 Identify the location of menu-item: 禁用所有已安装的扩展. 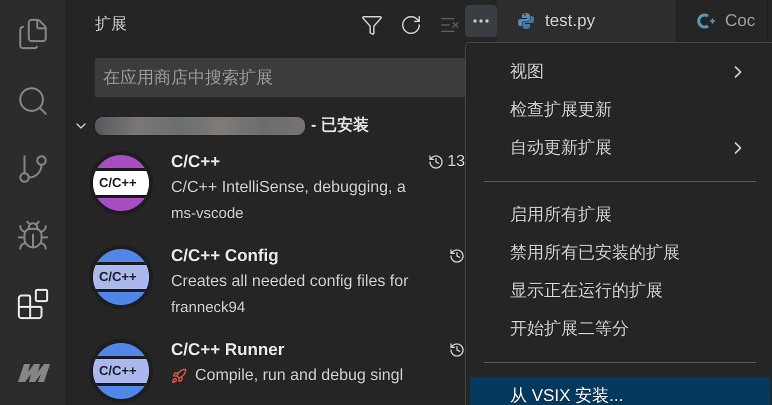
(620, 253).